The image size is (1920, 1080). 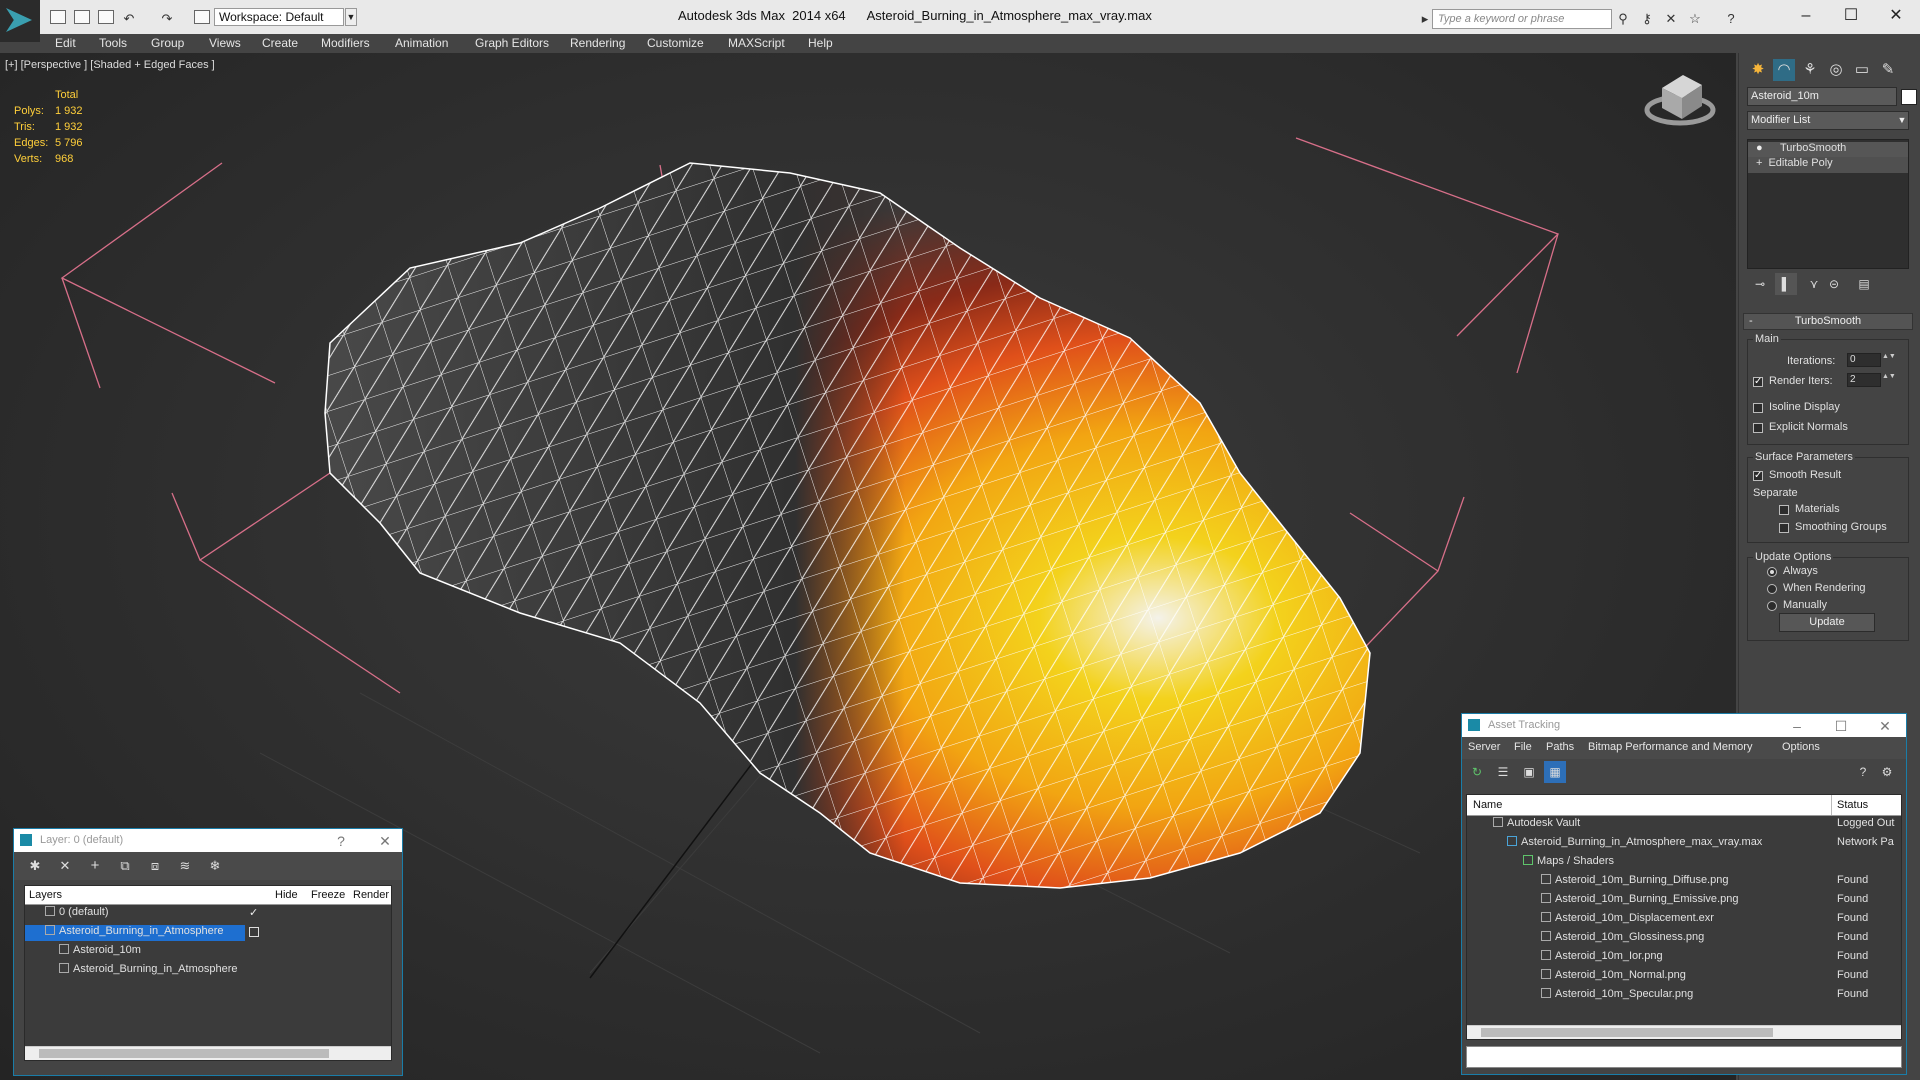 I want to click on hierarchy-tab-icon: ⚘, so click(x=1810, y=70).